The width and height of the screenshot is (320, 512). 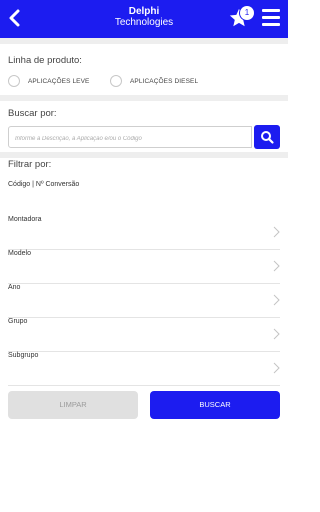 What do you see at coordinates (271, 10) in the screenshot?
I see `hamburger-icon` at bounding box center [271, 10].